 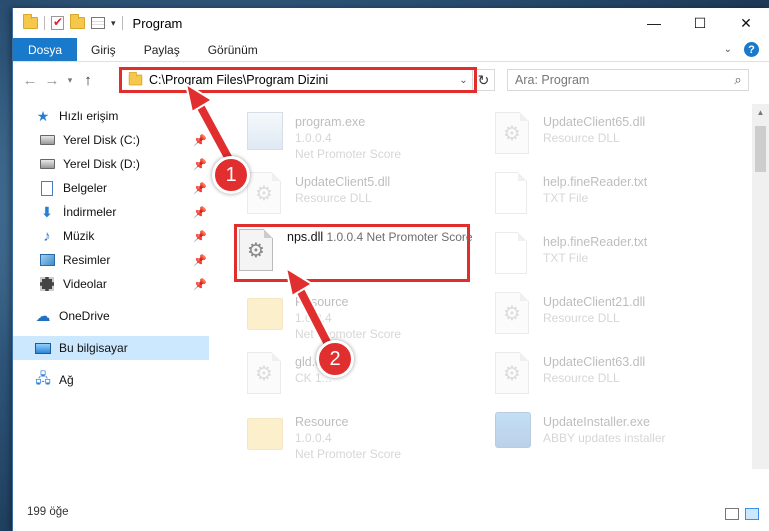 What do you see at coordinates (111, 188) in the screenshot?
I see `sidebar-item-documents: Belgeler 📌` at bounding box center [111, 188].